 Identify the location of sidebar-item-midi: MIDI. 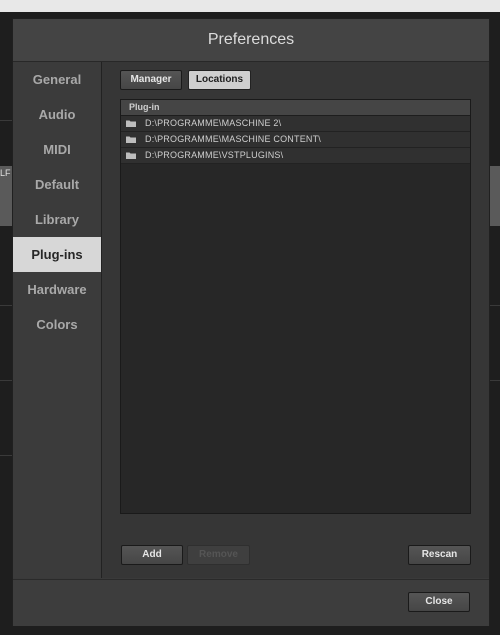
(57, 149).